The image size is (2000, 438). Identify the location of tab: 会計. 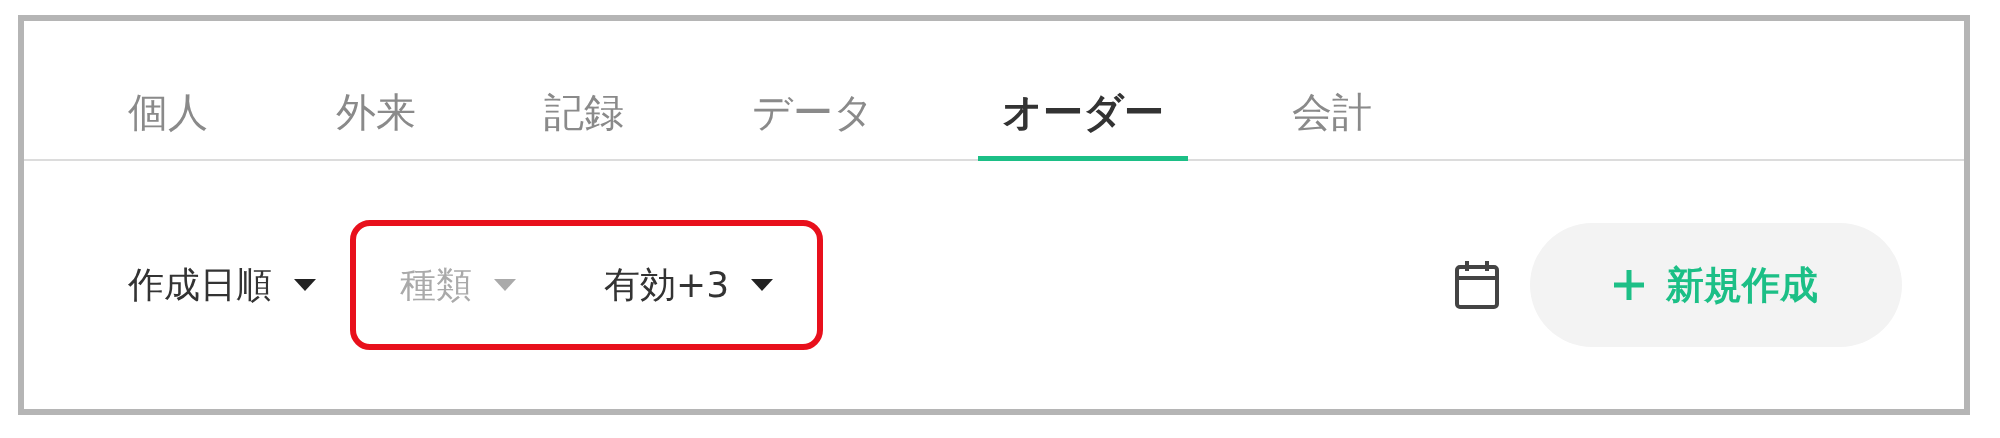
(1332, 115).